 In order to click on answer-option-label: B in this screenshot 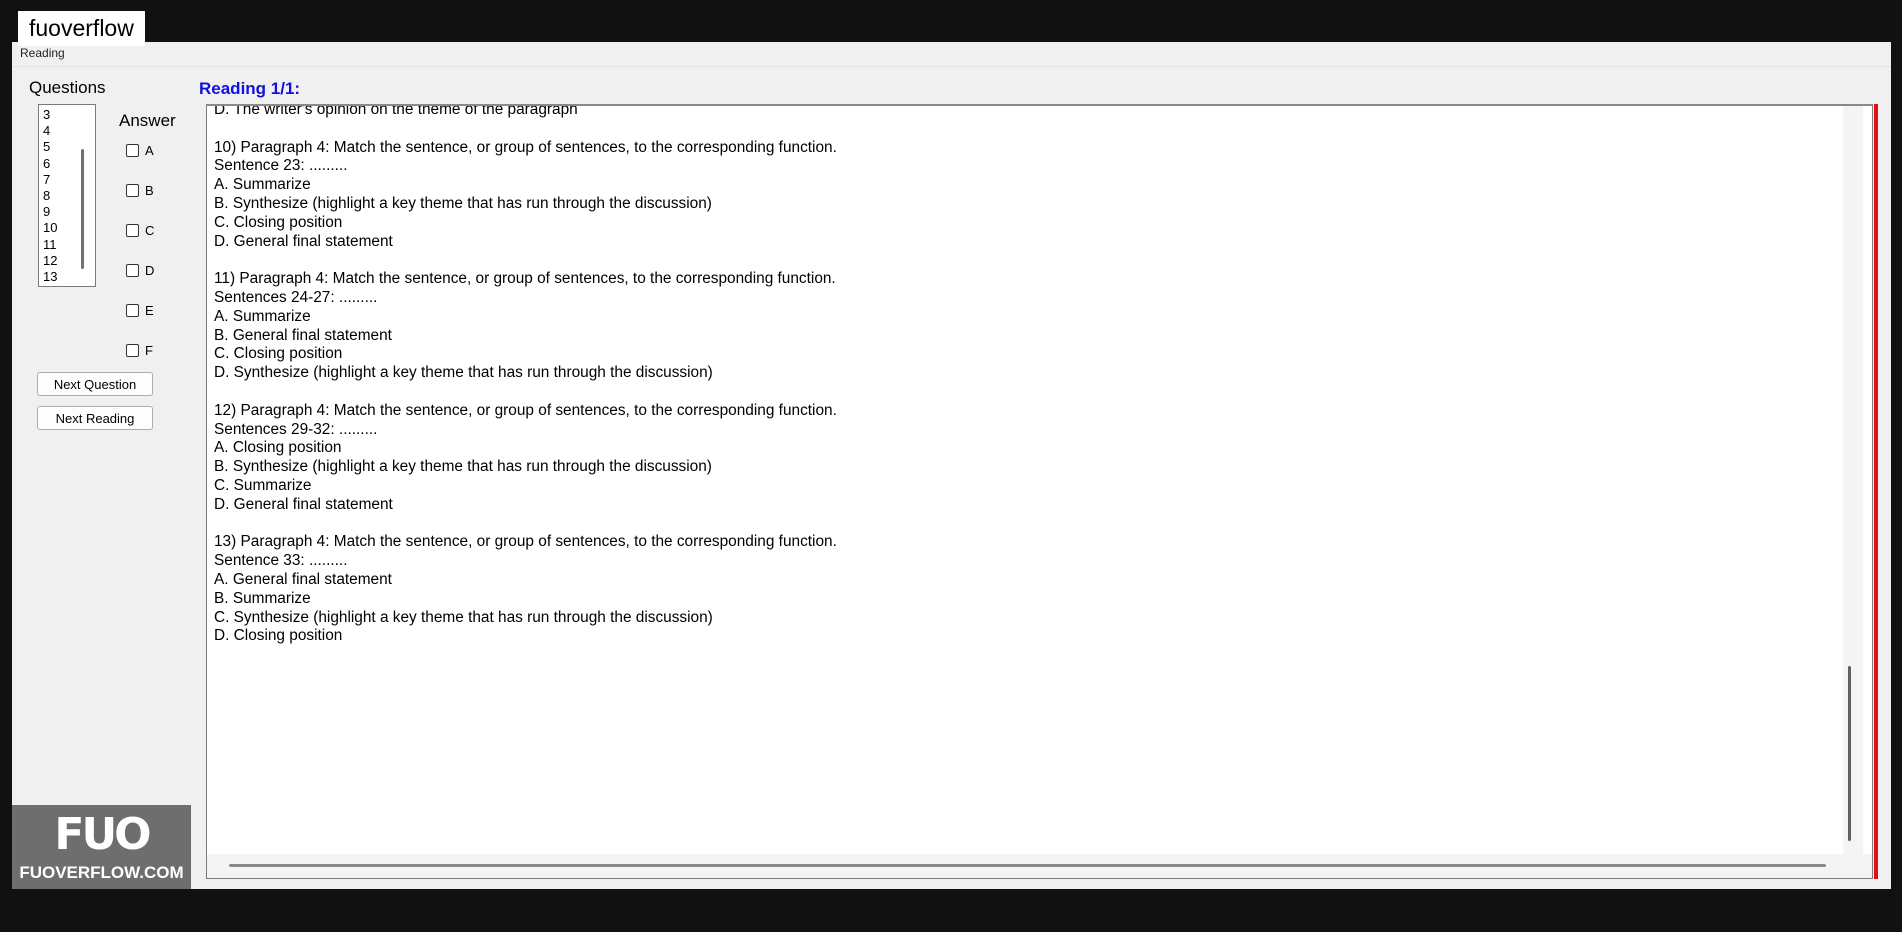, I will do `click(149, 190)`.